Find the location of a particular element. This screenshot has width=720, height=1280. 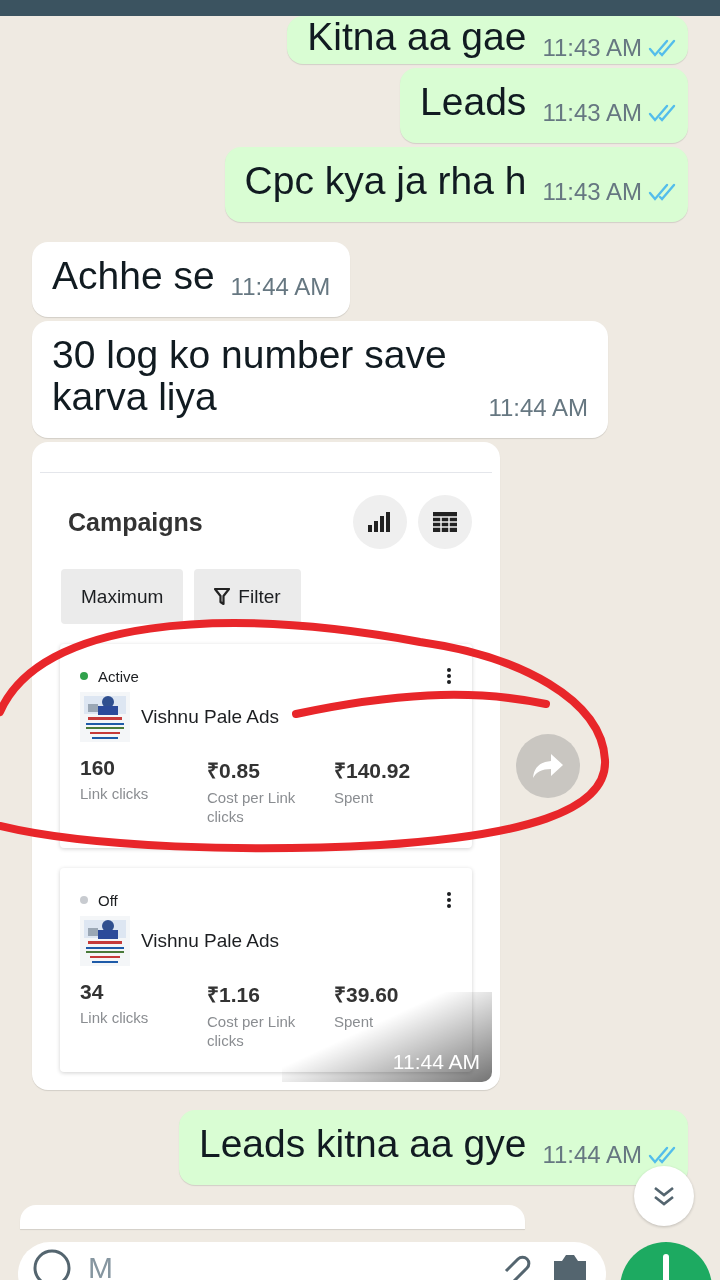

metric-value: ₹0.85 is located at coordinates (234, 771).